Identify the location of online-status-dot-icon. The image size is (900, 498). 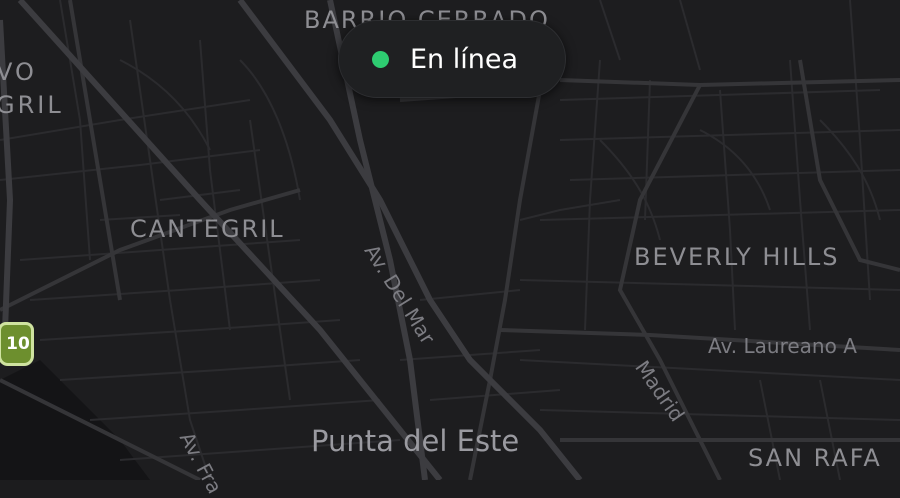
(380, 59).